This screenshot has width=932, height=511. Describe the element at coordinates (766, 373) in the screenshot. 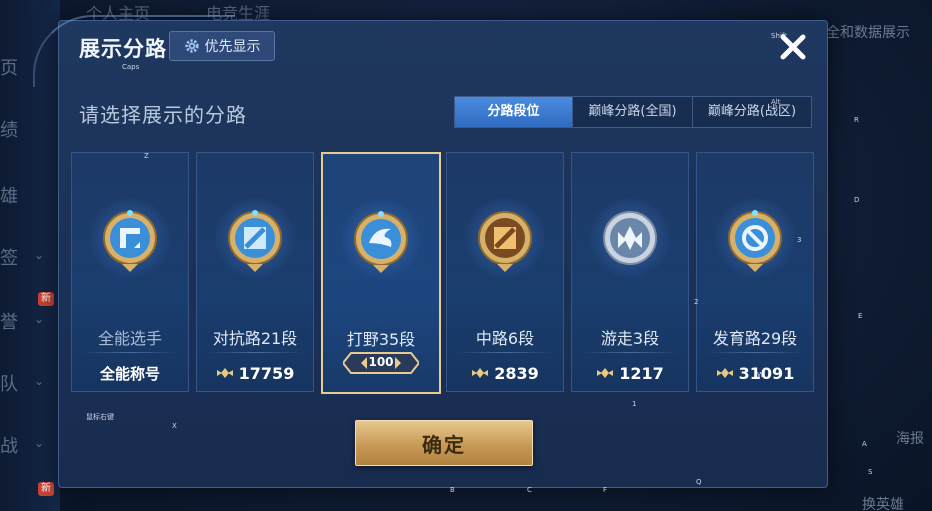

I see `lane-score-value: 31091` at that location.